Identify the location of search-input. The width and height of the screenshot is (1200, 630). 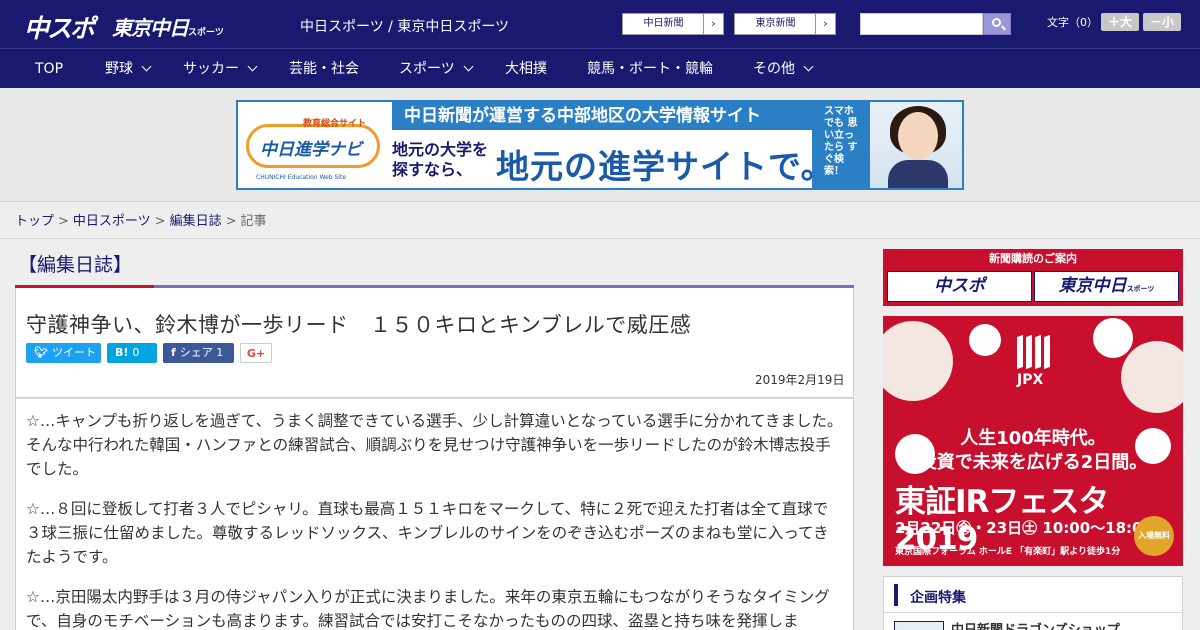
(921, 24).